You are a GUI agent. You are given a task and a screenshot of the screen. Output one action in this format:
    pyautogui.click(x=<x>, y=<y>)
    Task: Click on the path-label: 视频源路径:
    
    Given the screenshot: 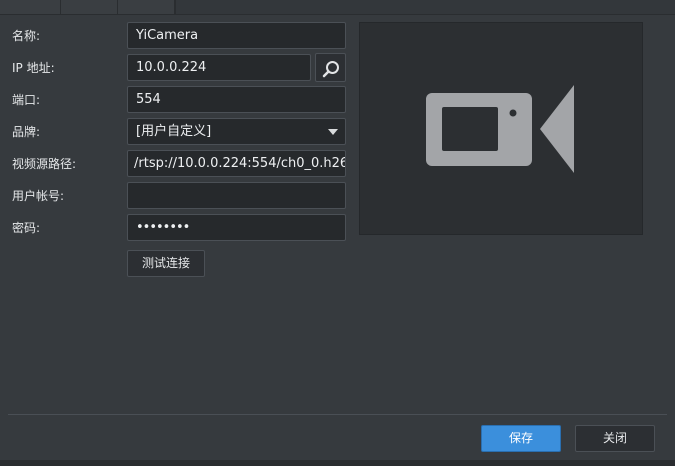 What is the action you would take?
    pyautogui.click(x=44, y=164)
    